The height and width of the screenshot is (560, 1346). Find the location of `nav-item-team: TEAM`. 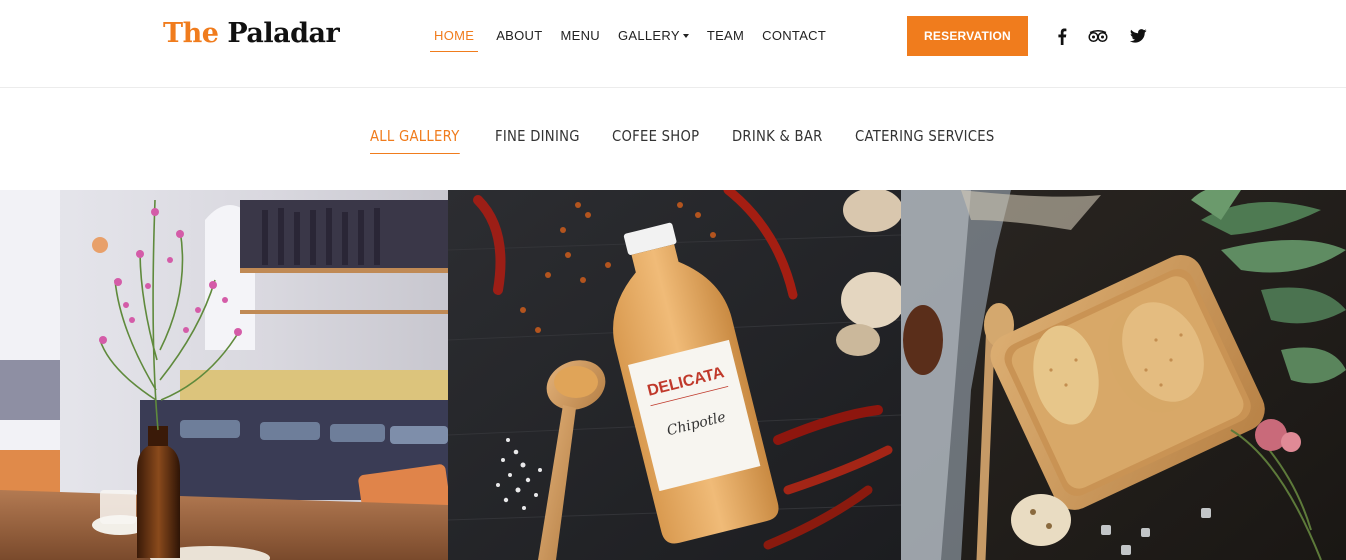

nav-item-team: TEAM is located at coordinates (725, 37).